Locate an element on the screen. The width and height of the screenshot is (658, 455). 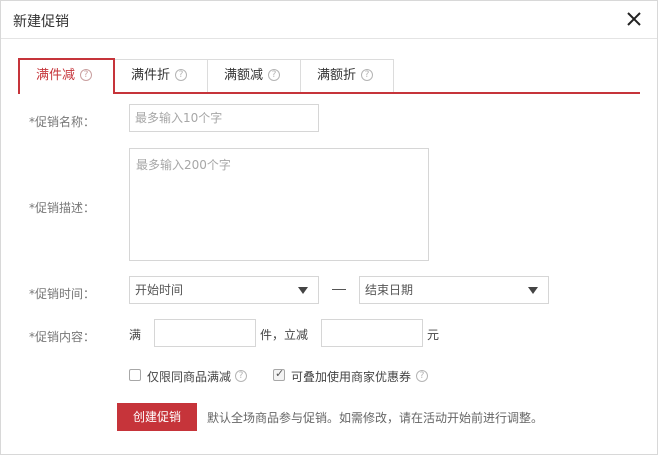
dialog-header: 新建促销 is located at coordinates (329, 20).